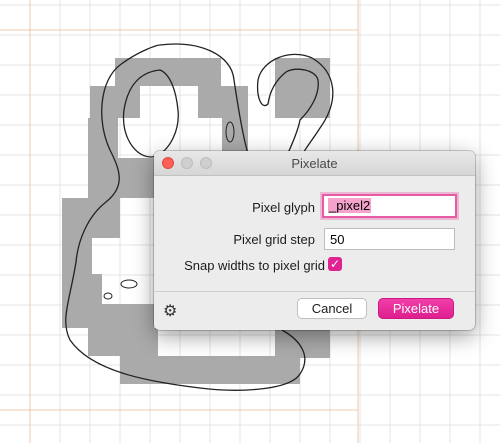 This screenshot has height=443, width=500. I want to click on pixel-glyph-value: _pixel2, so click(350, 205).